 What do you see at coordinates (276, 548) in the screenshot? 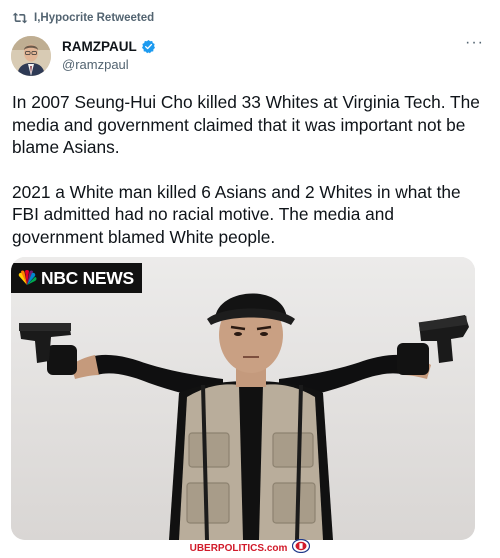
I see `site-suffix: .com` at bounding box center [276, 548].